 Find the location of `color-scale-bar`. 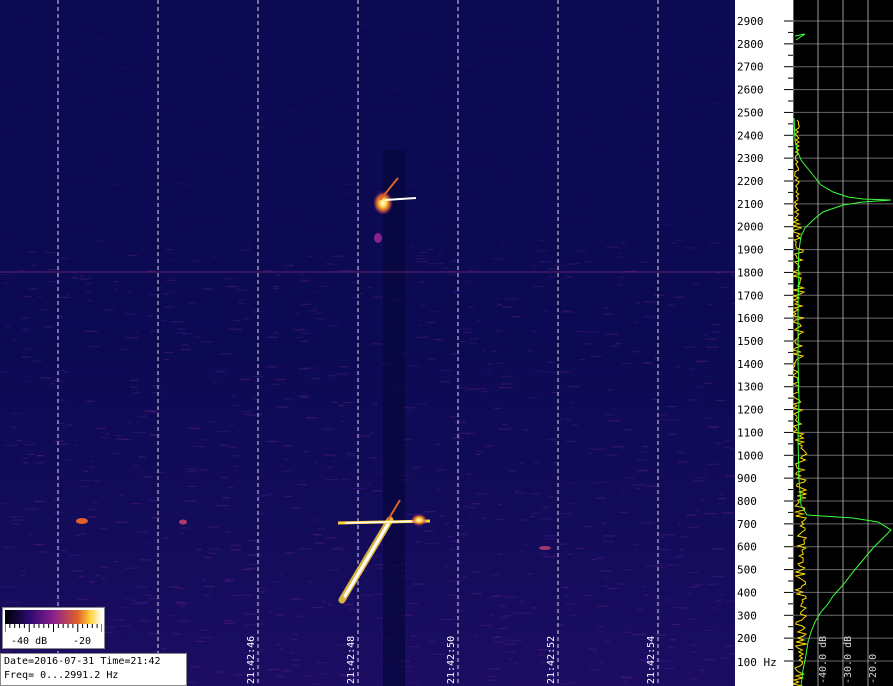

color-scale-bar is located at coordinates (53, 617).